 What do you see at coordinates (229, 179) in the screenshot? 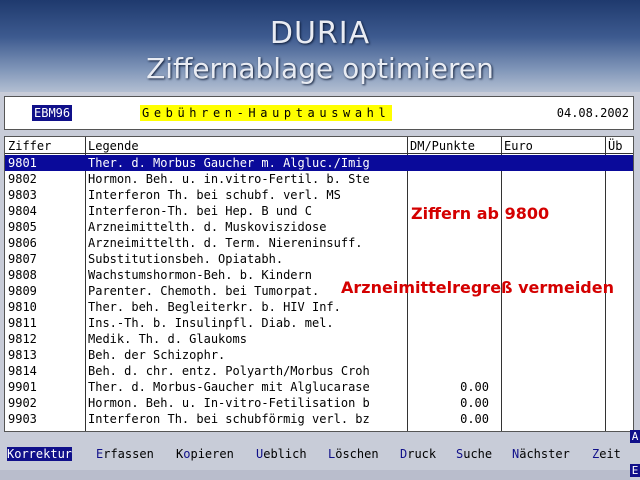
I see `cell-legende: Hormon. Beh. u. in.vitro-Fertil. b. Ste` at bounding box center [229, 179].